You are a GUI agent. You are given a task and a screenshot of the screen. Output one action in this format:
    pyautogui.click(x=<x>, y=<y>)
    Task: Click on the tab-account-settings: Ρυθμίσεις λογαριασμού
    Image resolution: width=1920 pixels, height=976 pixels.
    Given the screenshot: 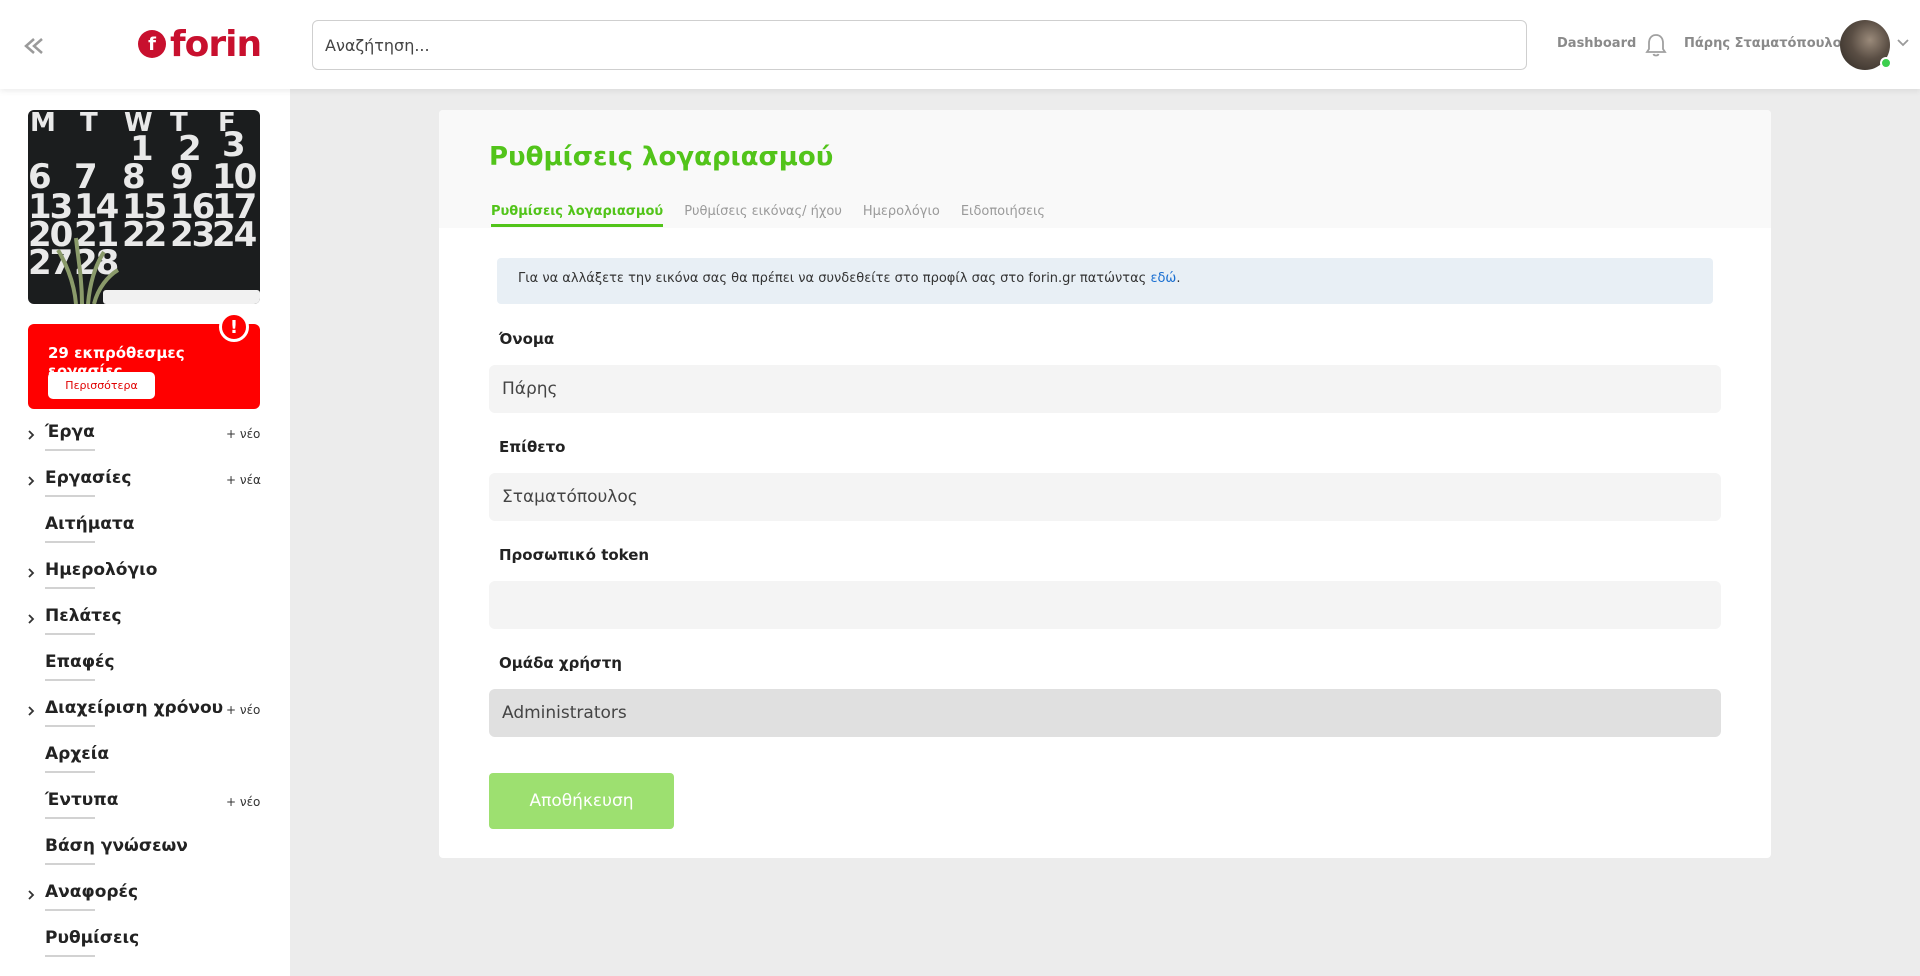 What is the action you would take?
    pyautogui.click(x=577, y=216)
    